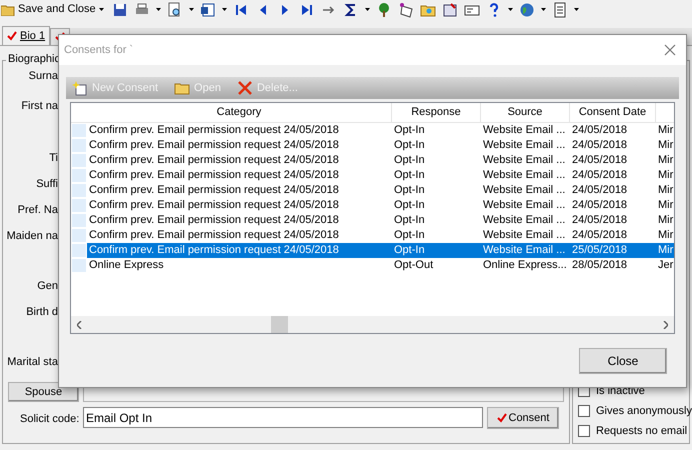  Describe the element at coordinates (120, 10) in the screenshot. I see `save-icon` at that location.